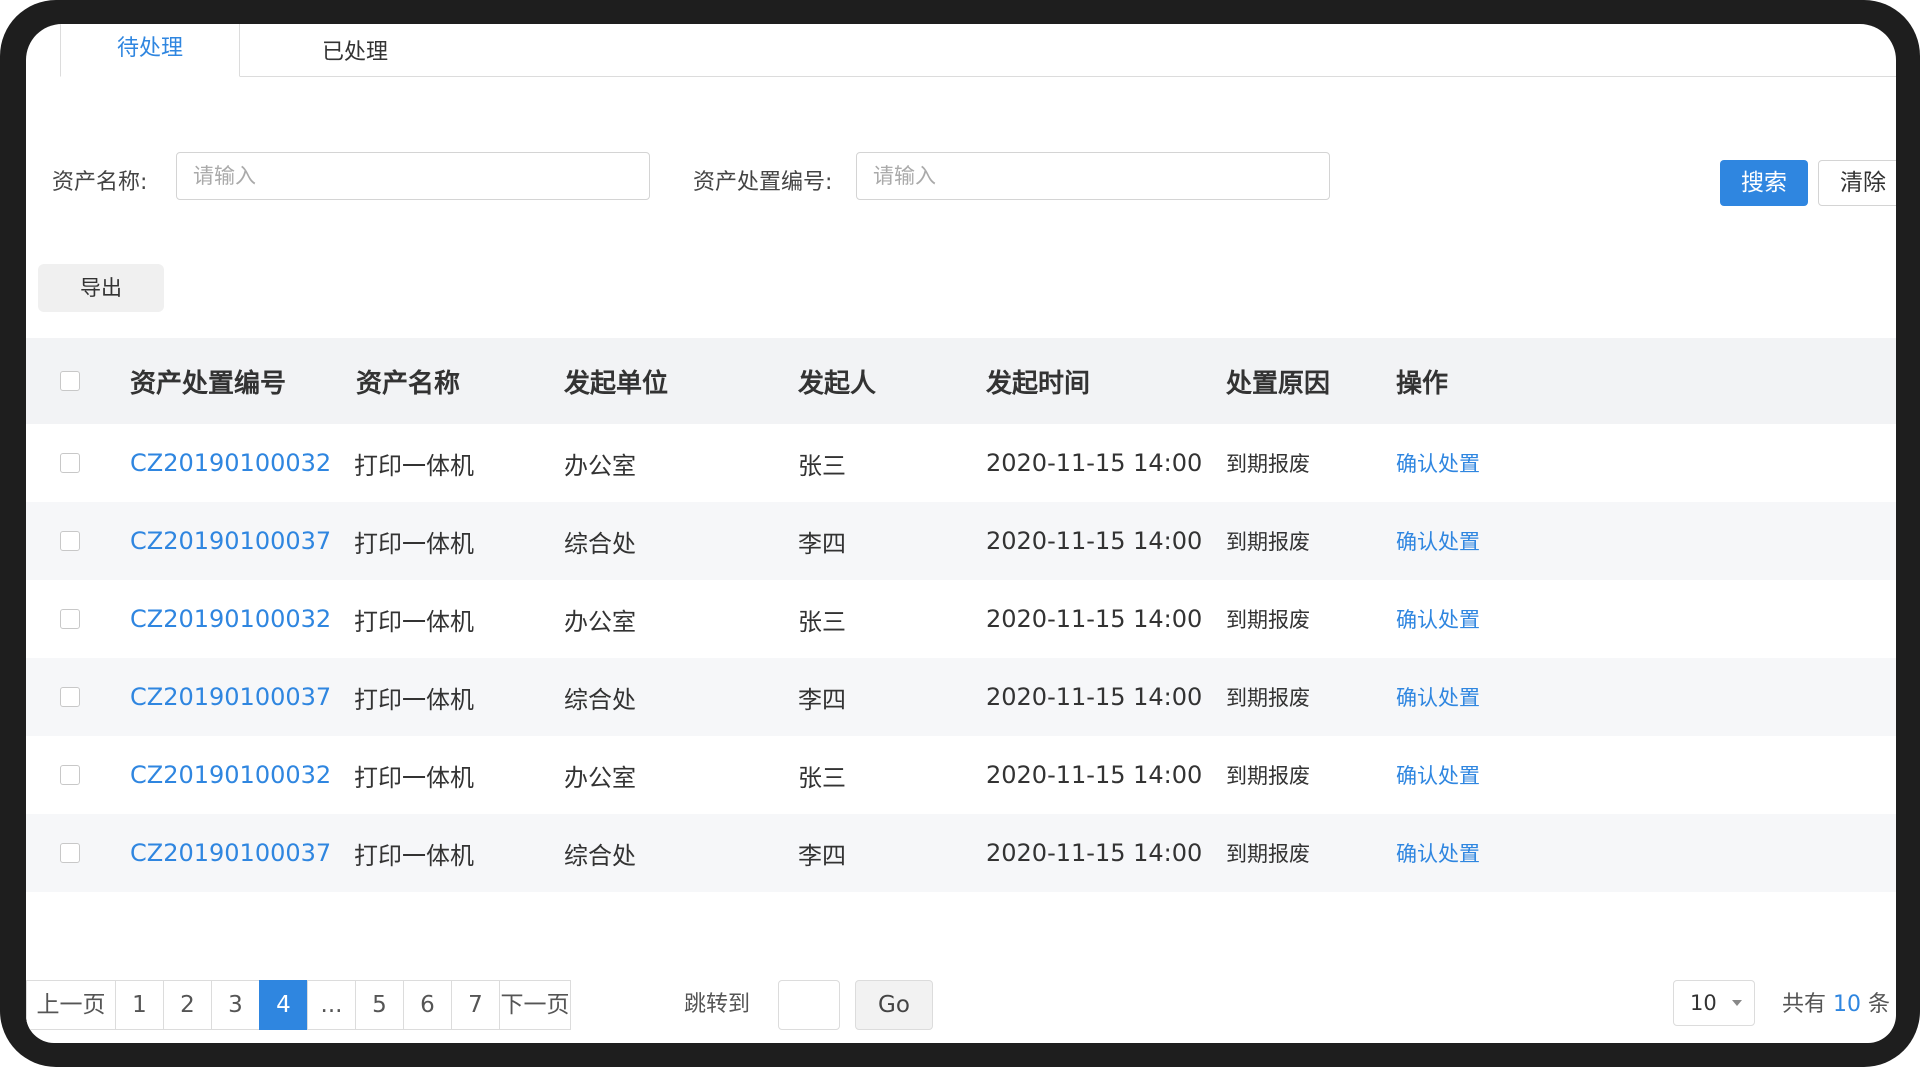  Describe the element at coordinates (837, 383) in the screenshot. I see `column-header-initiator: 发起人` at that location.